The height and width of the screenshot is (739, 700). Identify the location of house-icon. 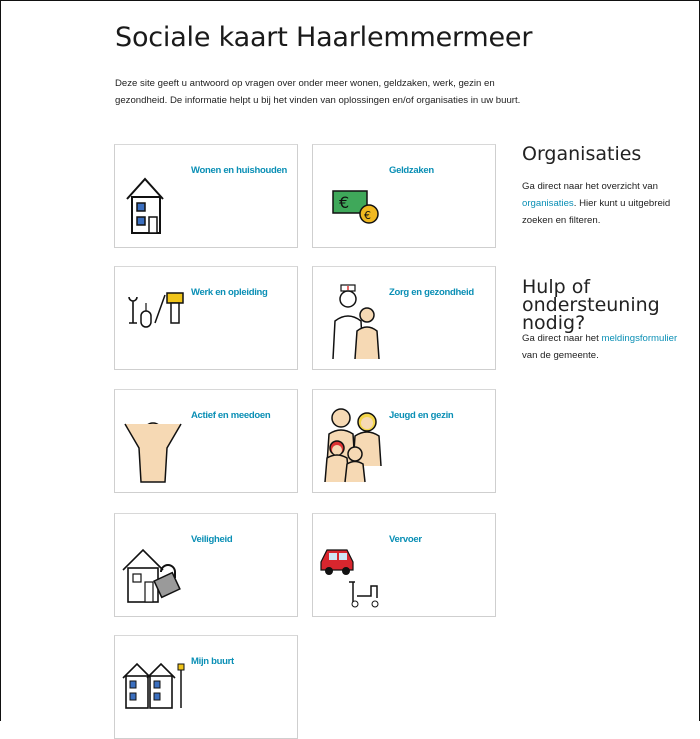
(145, 205).